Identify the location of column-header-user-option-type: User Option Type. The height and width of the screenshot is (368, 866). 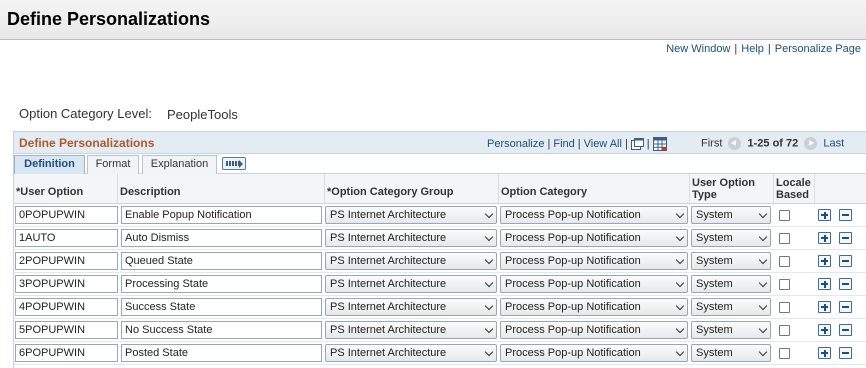
(732, 189).